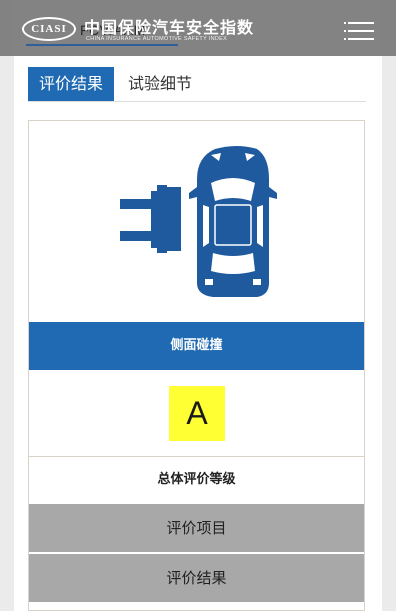  I want to click on evaluation-items-row: 评价项目, so click(196, 528).